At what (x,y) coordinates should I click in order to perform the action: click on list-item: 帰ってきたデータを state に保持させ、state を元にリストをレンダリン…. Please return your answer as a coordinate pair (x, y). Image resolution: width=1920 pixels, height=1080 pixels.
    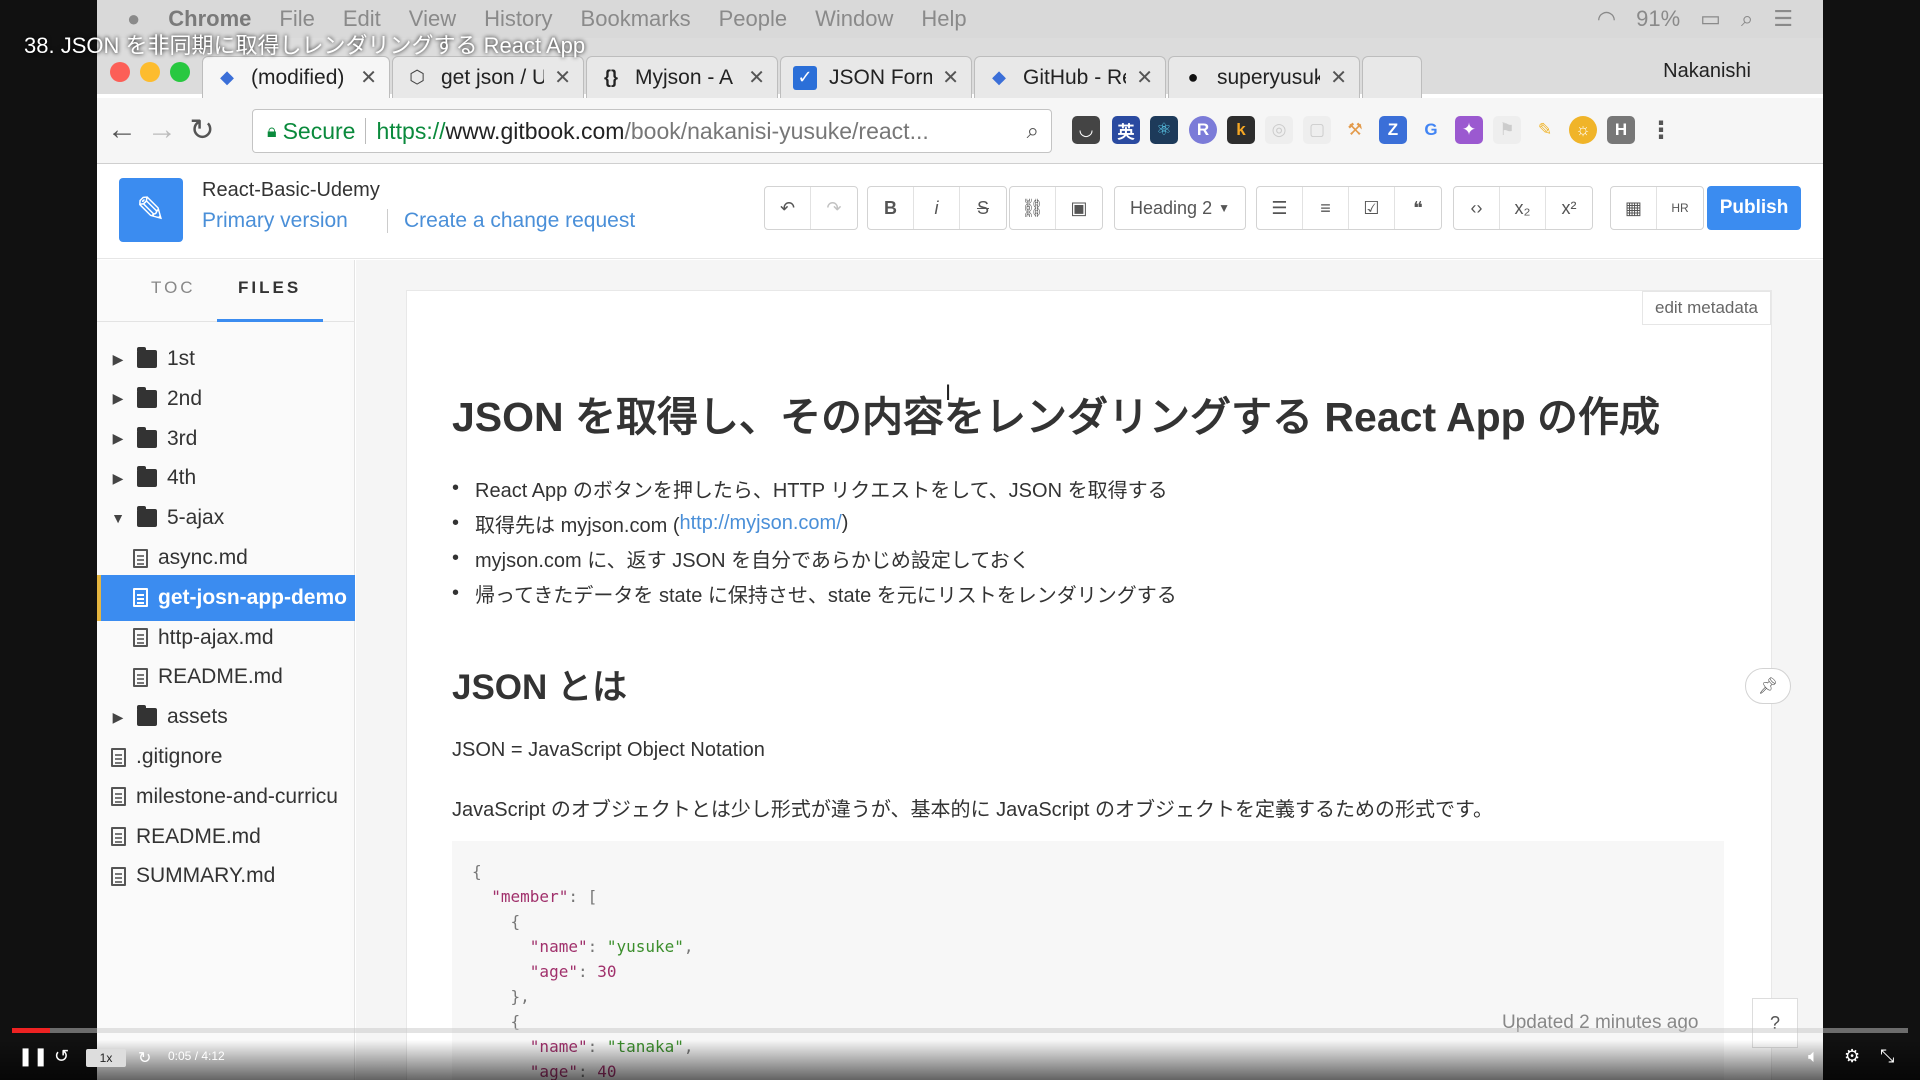
    Looking at the image, I should click on (814, 593).